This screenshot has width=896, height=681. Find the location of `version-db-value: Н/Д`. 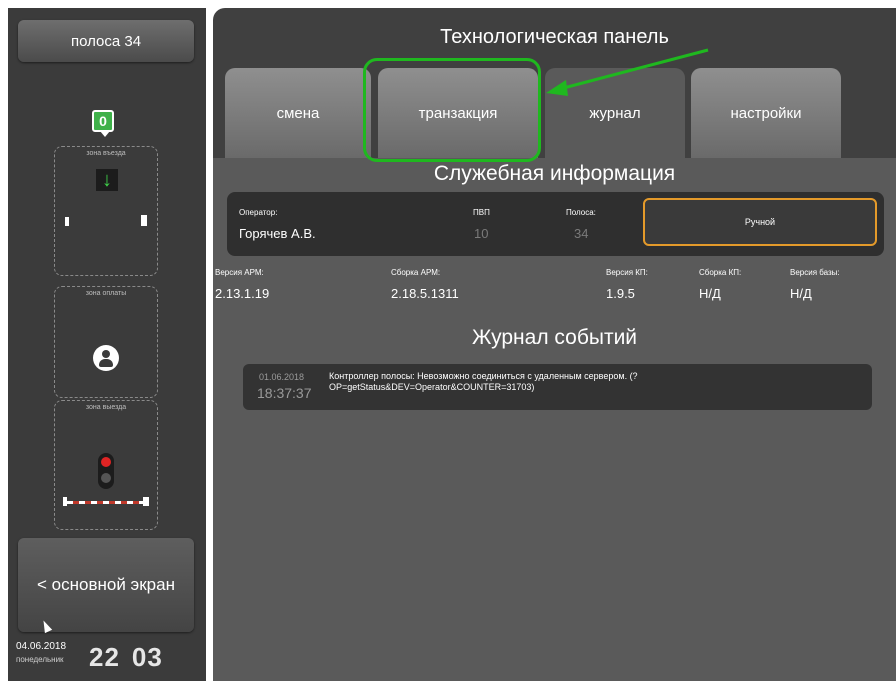

version-db-value: Н/Д is located at coordinates (801, 293).